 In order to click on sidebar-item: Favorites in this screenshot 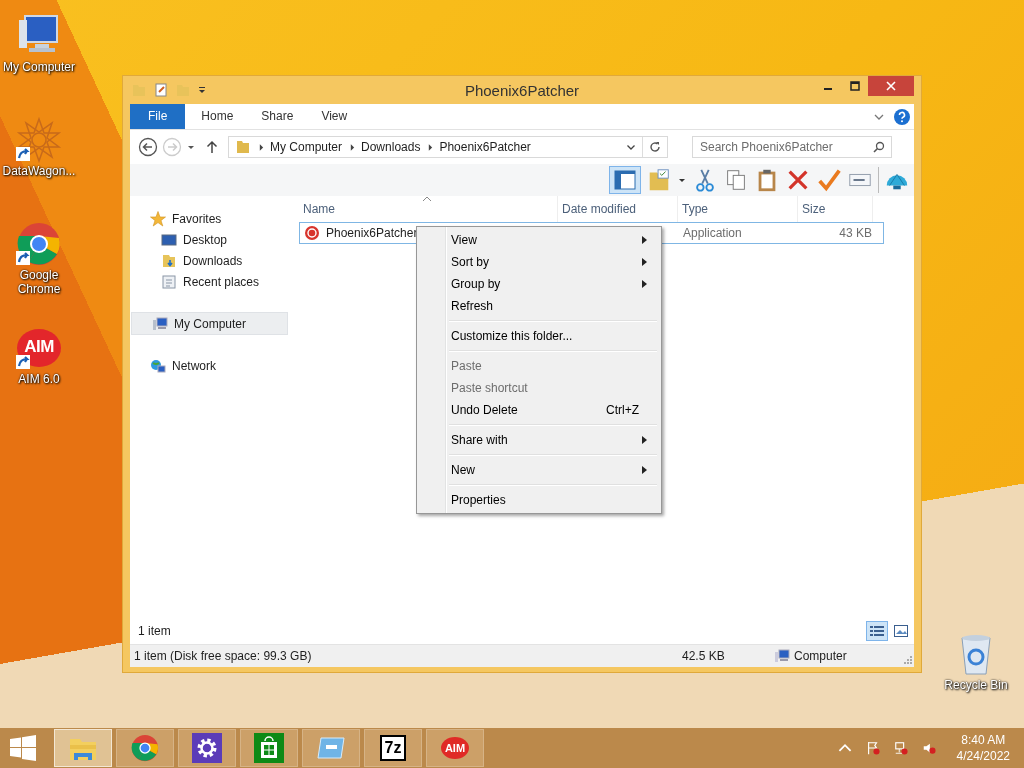, I will do `click(209, 218)`.